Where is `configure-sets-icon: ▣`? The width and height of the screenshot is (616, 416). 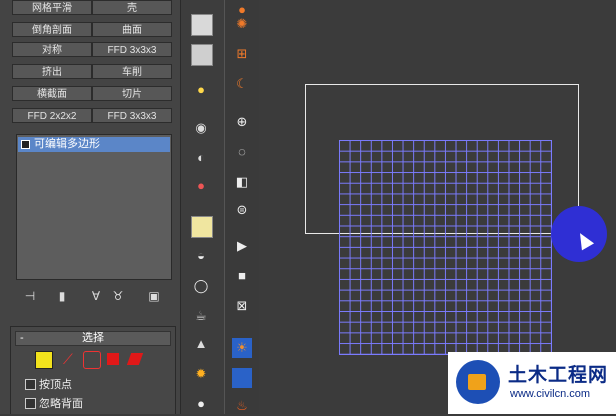
configure-sets-icon: ▣ is located at coordinates (154, 296).